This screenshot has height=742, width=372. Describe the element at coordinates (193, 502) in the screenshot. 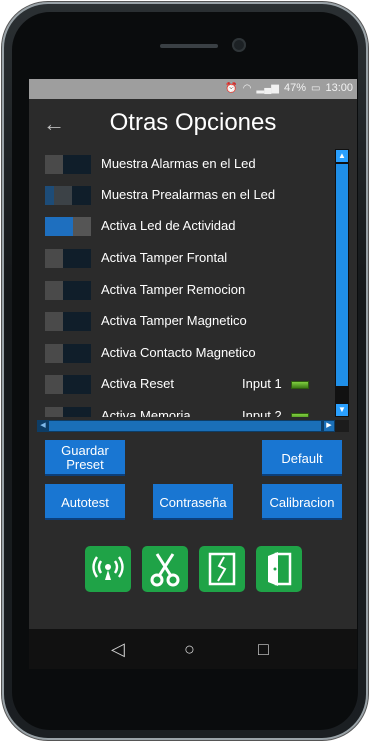

I see `password-button: Contraseña` at that location.